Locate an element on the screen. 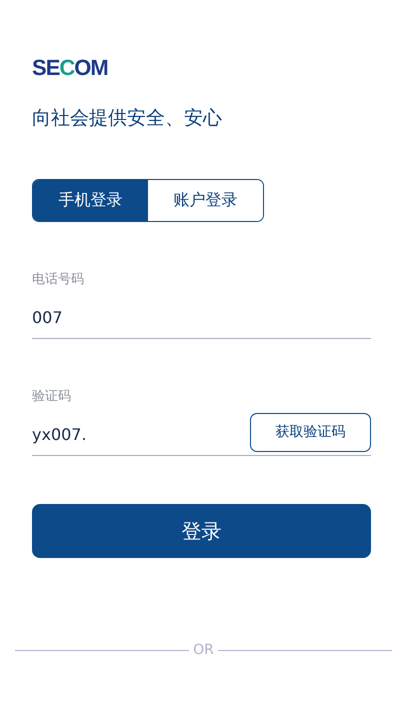 Image resolution: width=407 pixels, height=723 pixels. tagline: 向社会提供安全、安心 is located at coordinates (127, 118).